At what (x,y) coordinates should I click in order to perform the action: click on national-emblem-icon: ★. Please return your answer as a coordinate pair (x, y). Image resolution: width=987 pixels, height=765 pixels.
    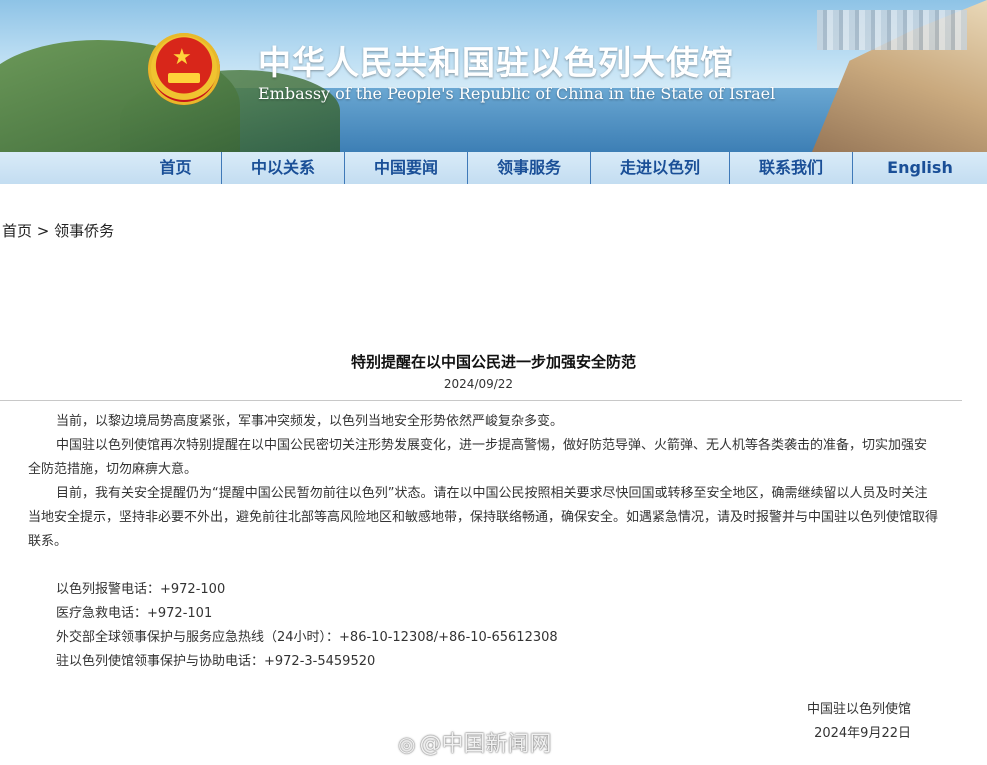
    Looking at the image, I should click on (184, 69).